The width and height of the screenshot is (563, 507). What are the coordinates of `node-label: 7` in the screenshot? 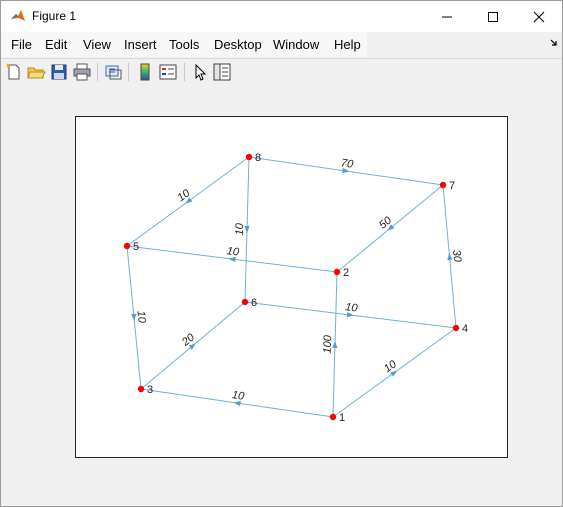 It's located at (452, 186).